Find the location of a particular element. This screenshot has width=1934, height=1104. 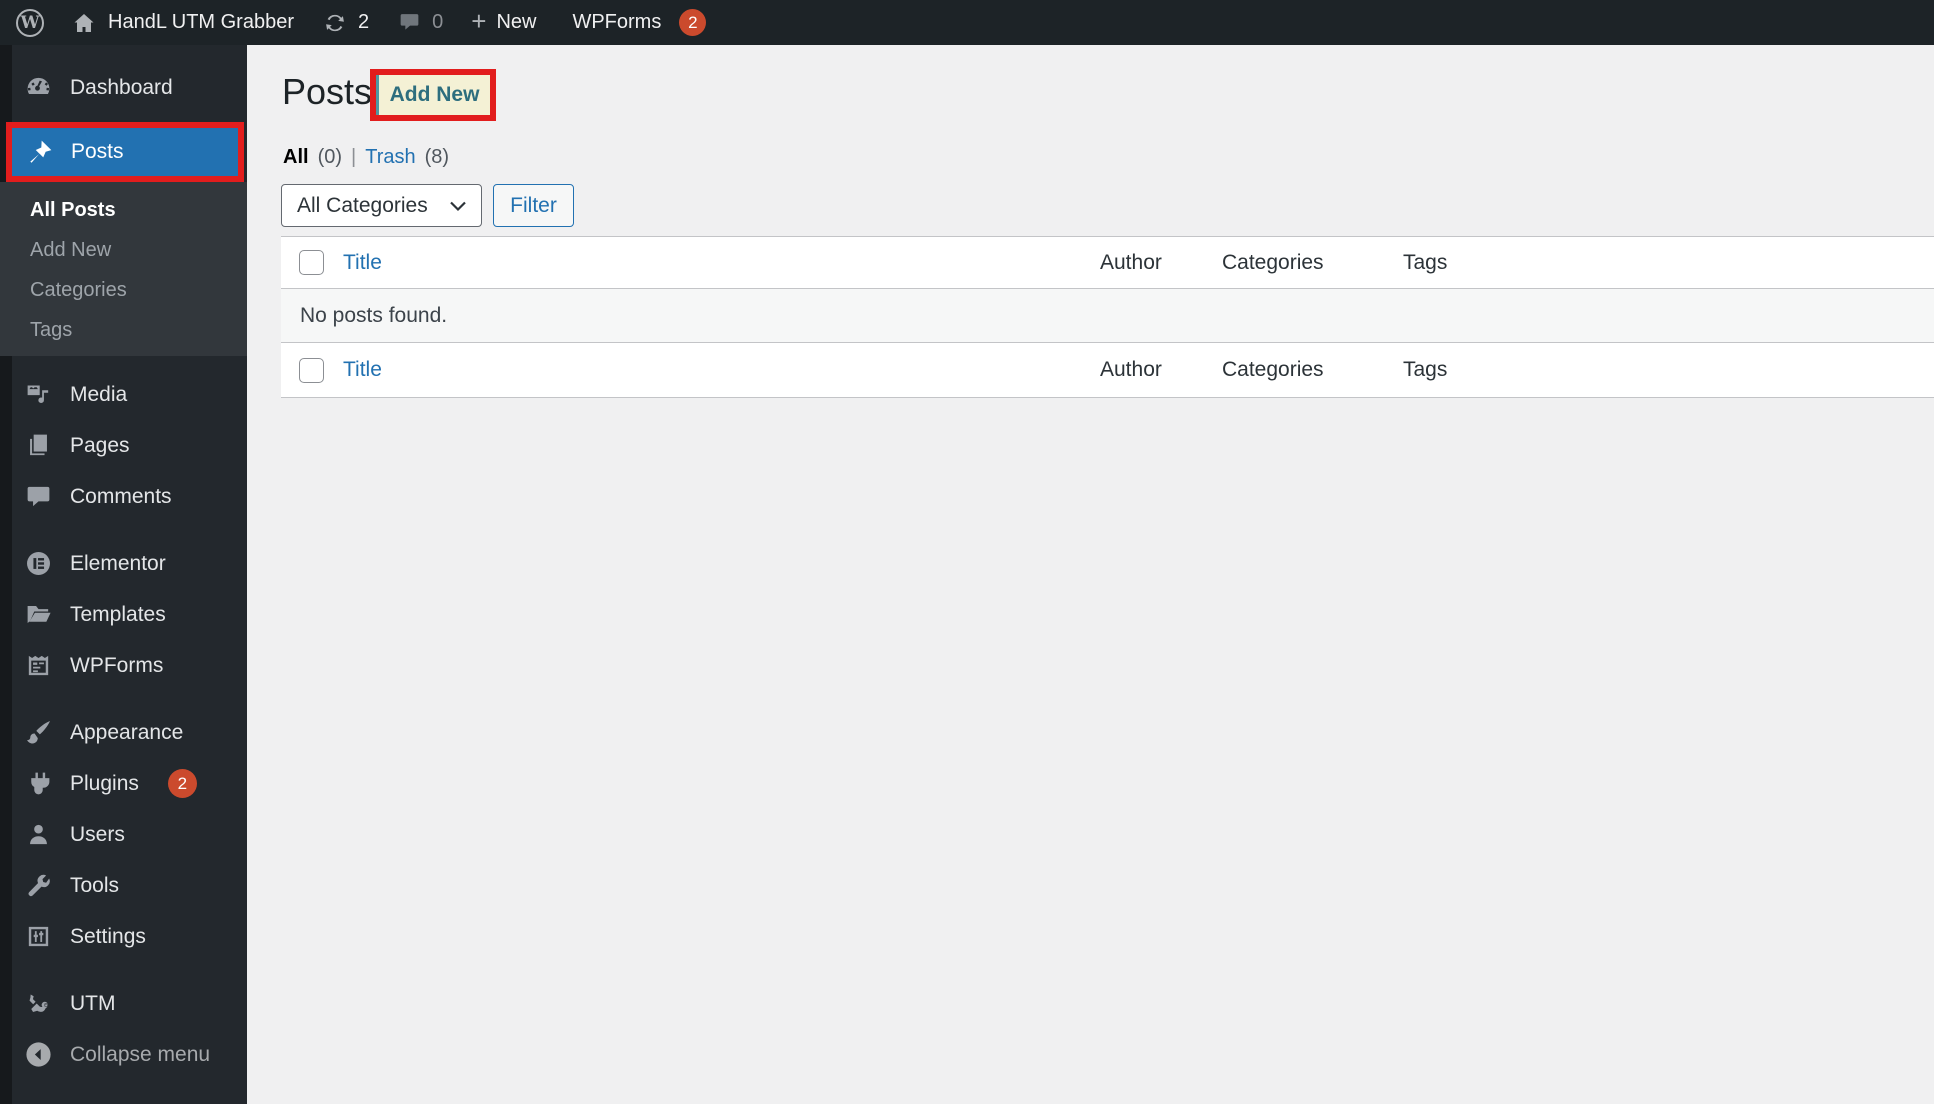

wpforms-badge: 2 is located at coordinates (693, 22).